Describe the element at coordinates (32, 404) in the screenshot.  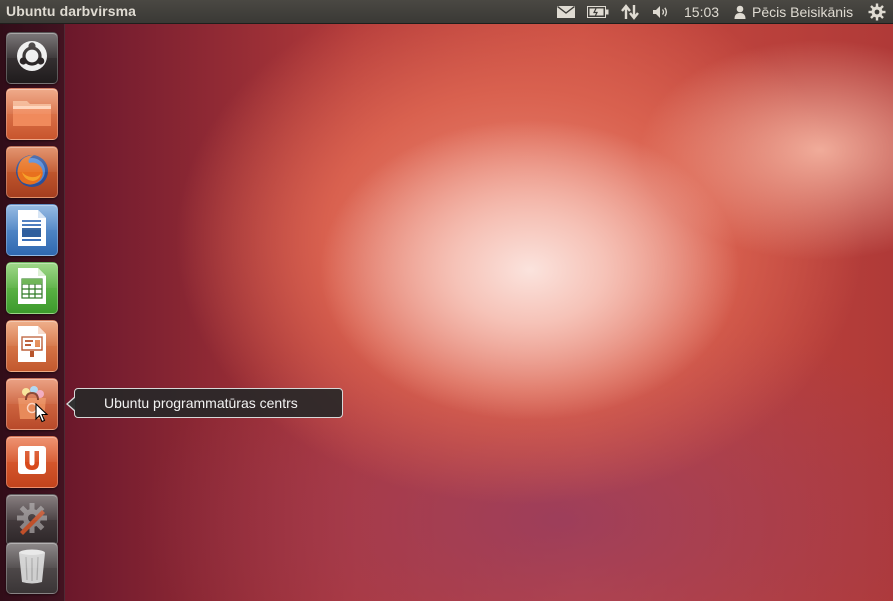
I see `launcher-item-ubuntu-software-center` at that location.